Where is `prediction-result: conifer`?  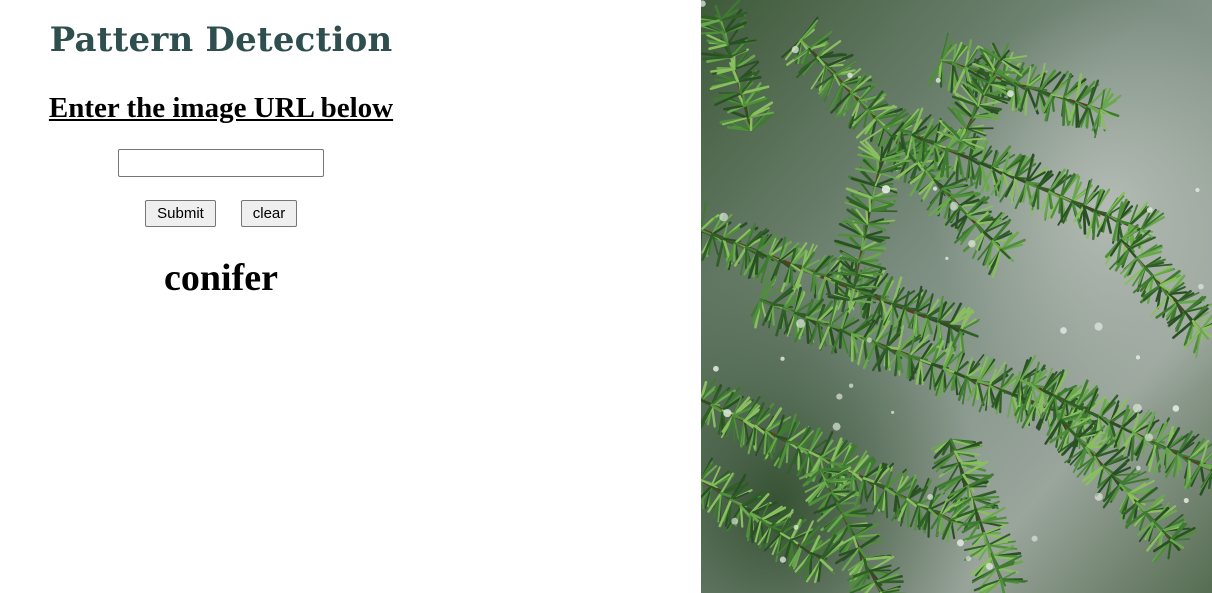
prediction-result: conifer is located at coordinates (221, 278).